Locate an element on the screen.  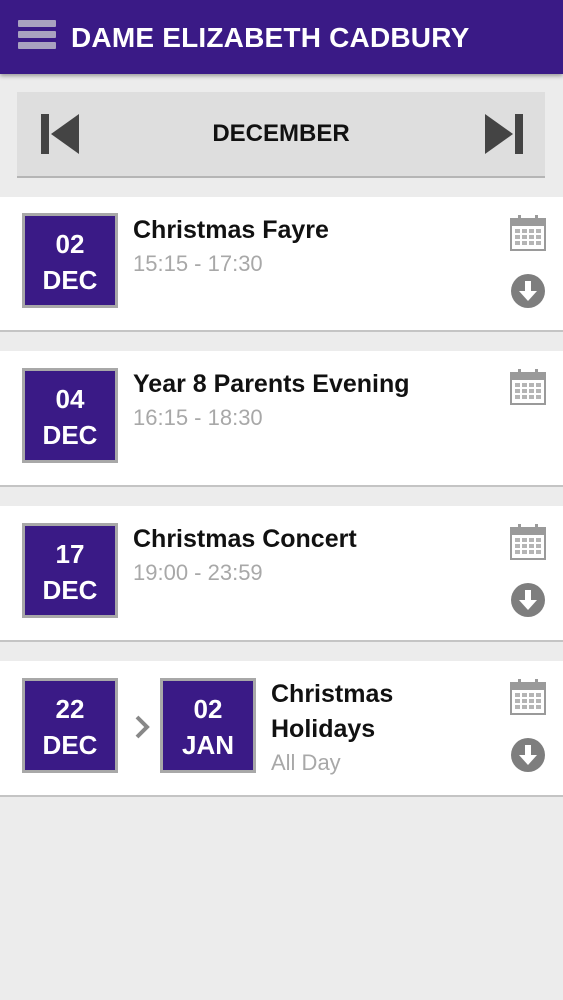
event-time: 16:15 - 18:30 is located at coordinates (198, 417).